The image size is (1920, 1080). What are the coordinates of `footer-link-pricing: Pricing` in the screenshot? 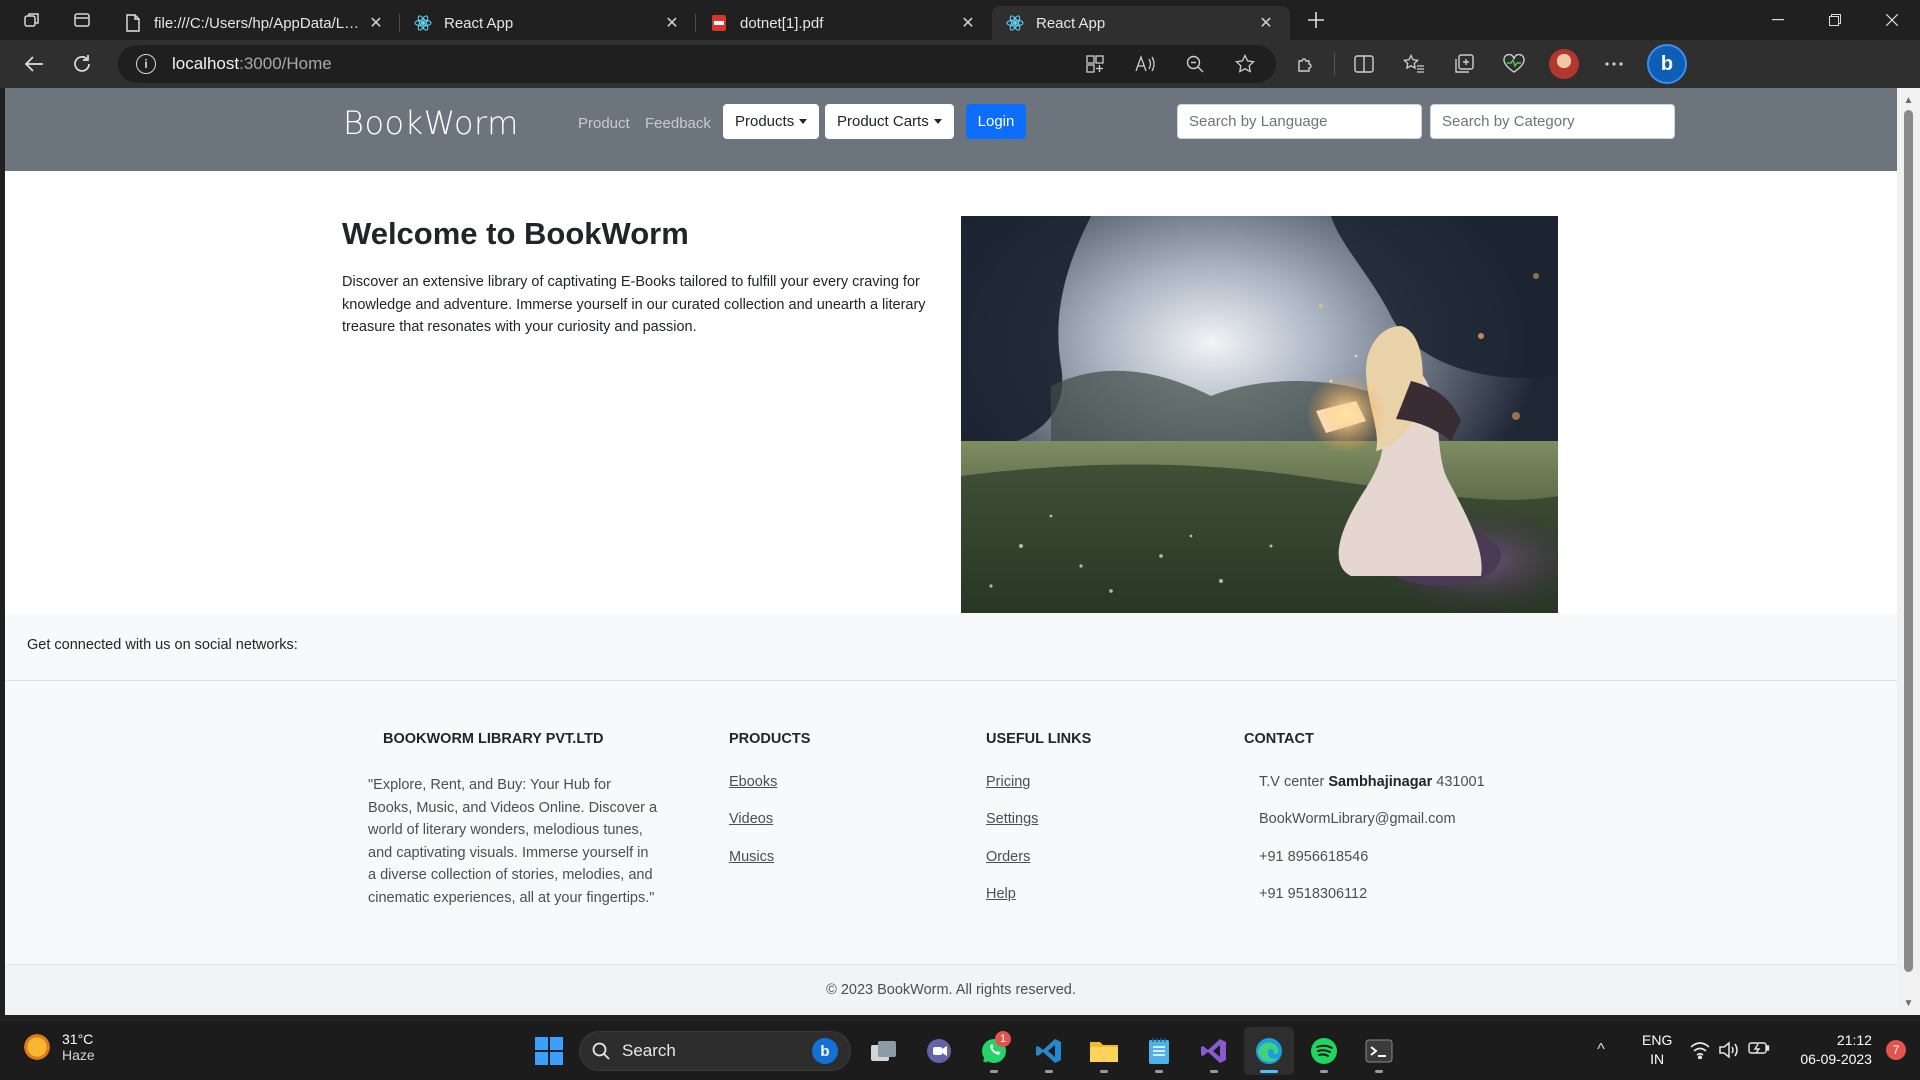 It's located at (1008, 782).